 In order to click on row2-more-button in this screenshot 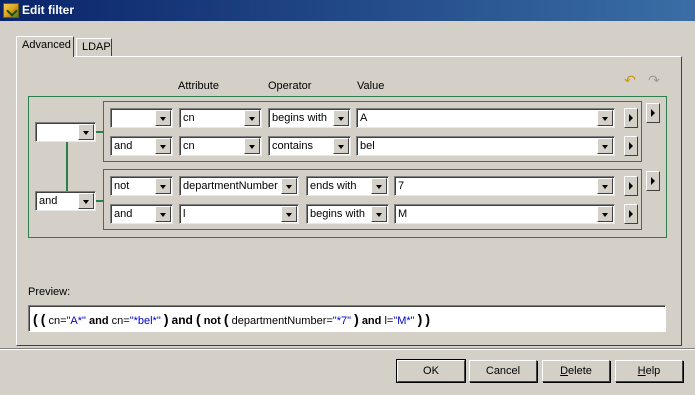, I will do `click(631, 146)`.